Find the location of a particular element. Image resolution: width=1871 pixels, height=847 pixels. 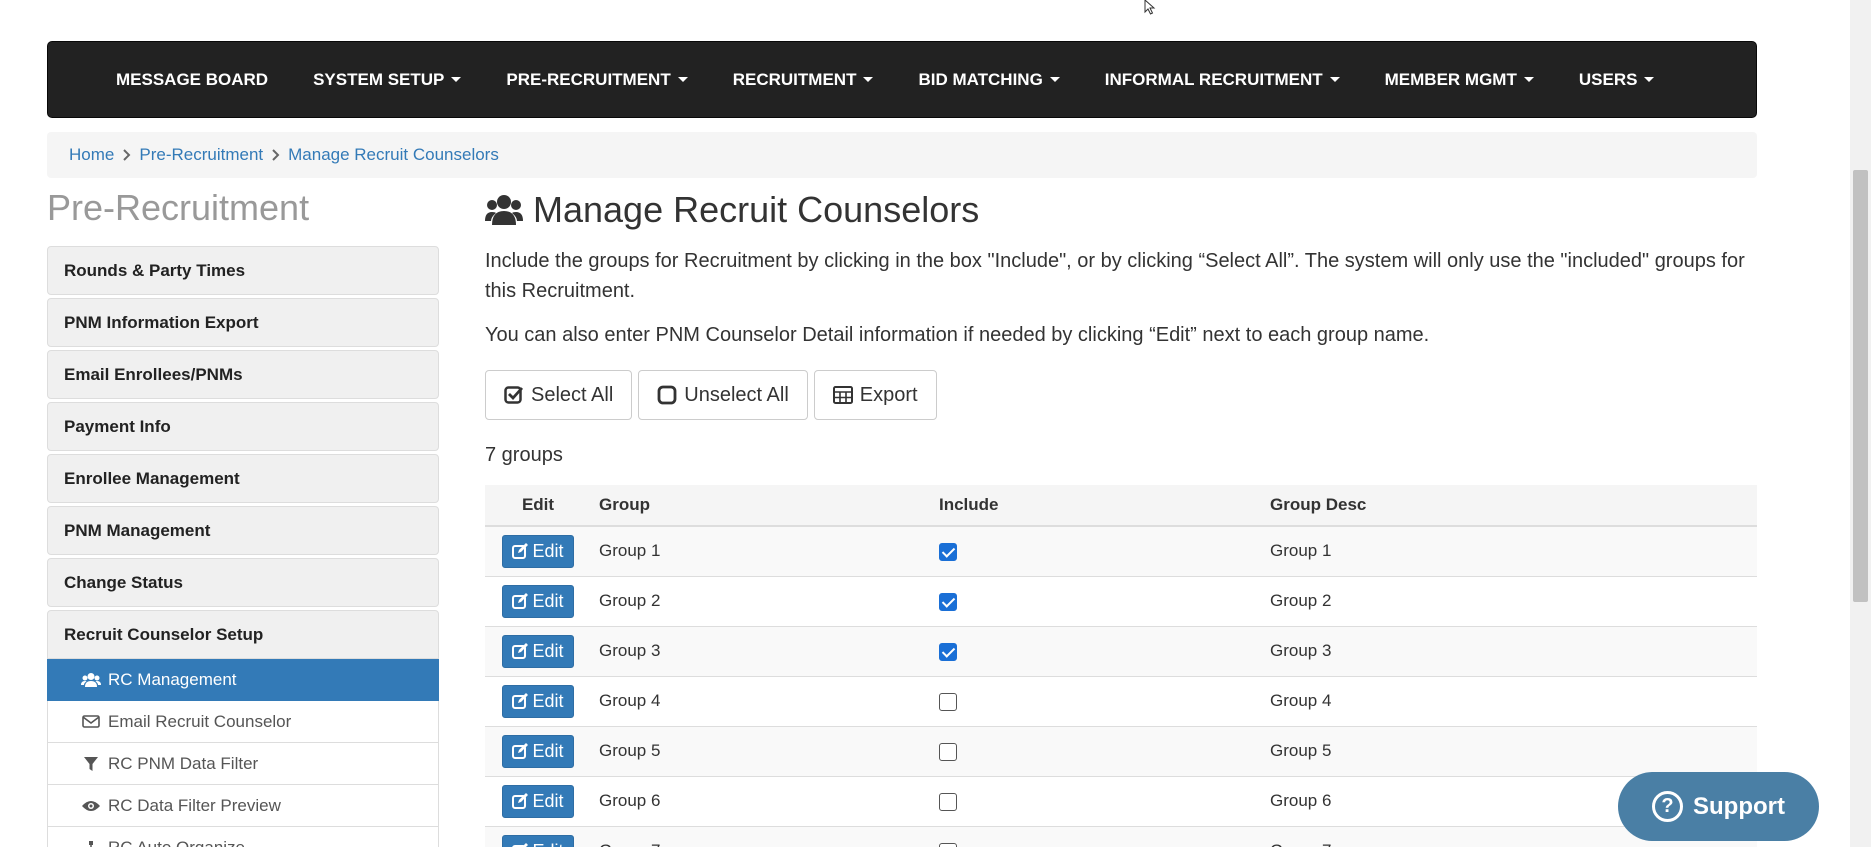

breadcrumb-home: Home is located at coordinates (91, 155).